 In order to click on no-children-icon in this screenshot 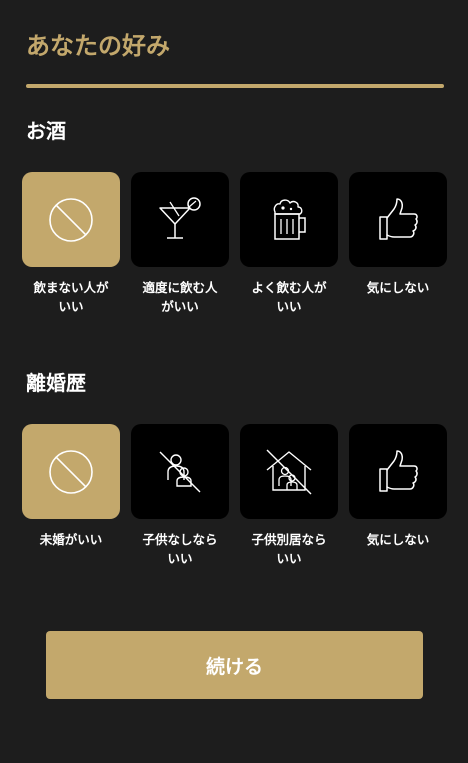, I will do `click(180, 471)`.